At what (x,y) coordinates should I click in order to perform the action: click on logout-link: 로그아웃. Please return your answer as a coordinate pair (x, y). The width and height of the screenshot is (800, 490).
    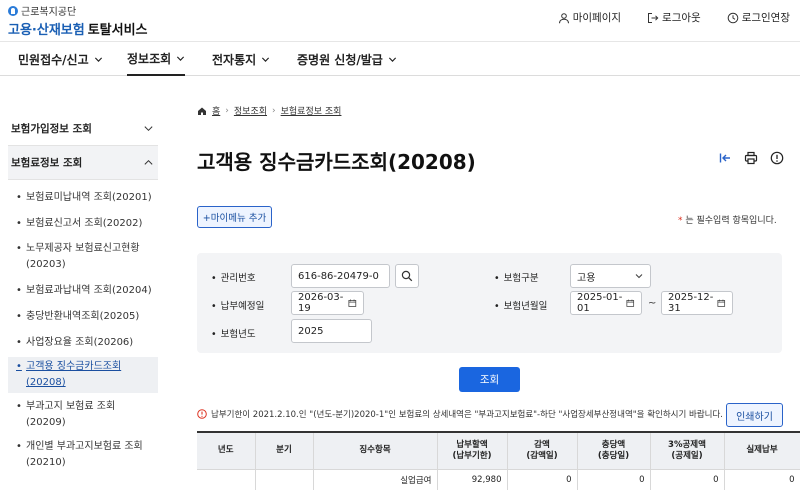
    Looking at the image, I should click on (674, 17).